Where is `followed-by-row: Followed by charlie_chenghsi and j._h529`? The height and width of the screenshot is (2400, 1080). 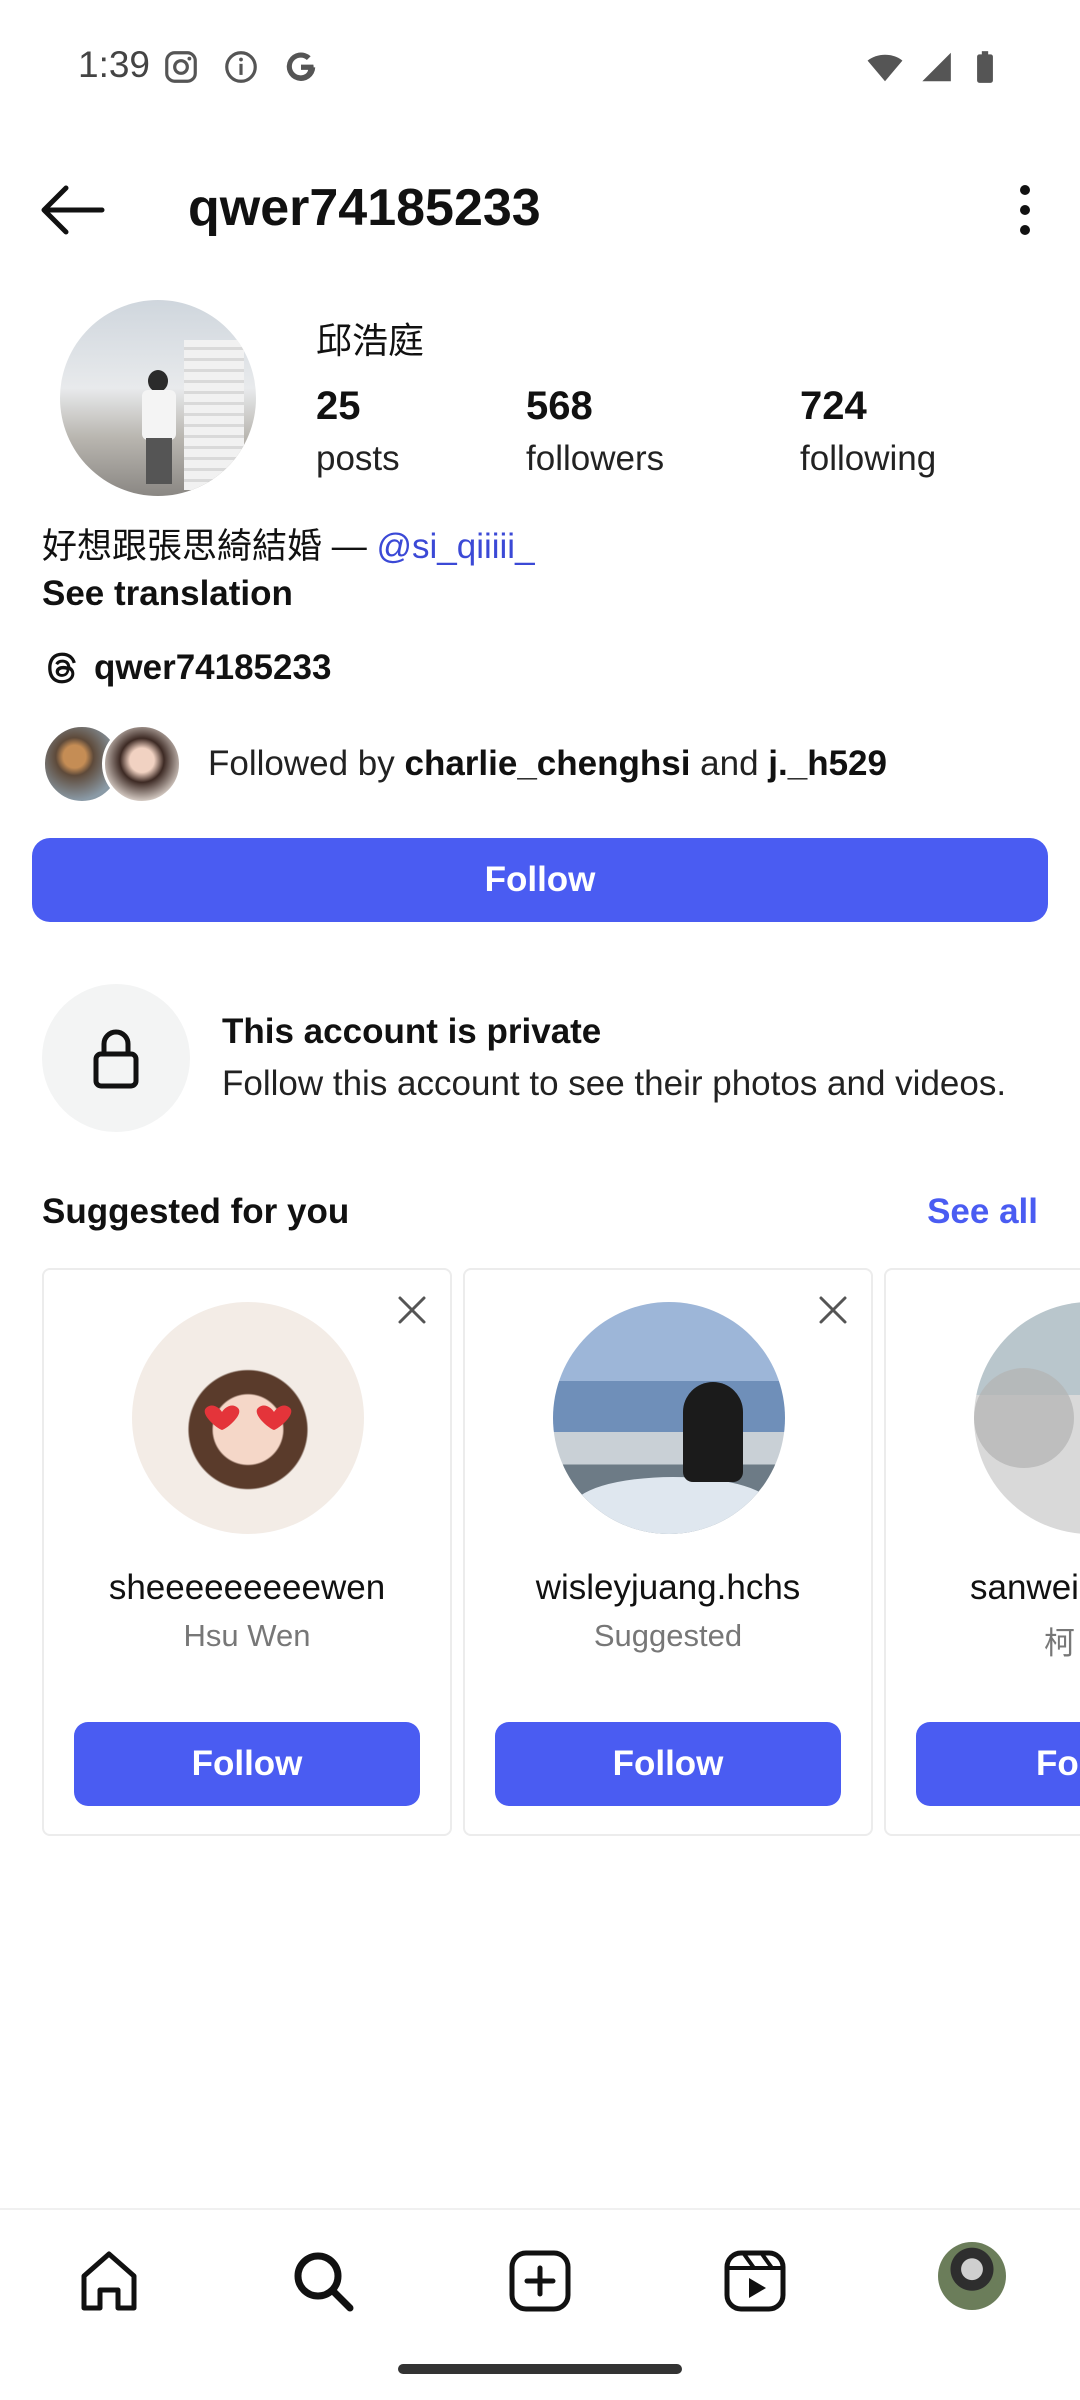
followed-by-row: Followed by charlie_chenghsi and j._h529 is located at coordinates (464, 764).